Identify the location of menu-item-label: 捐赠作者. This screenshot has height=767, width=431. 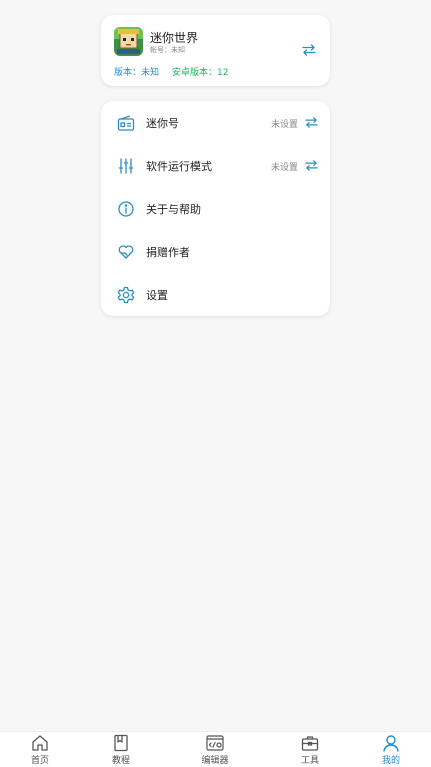
(168, 252).